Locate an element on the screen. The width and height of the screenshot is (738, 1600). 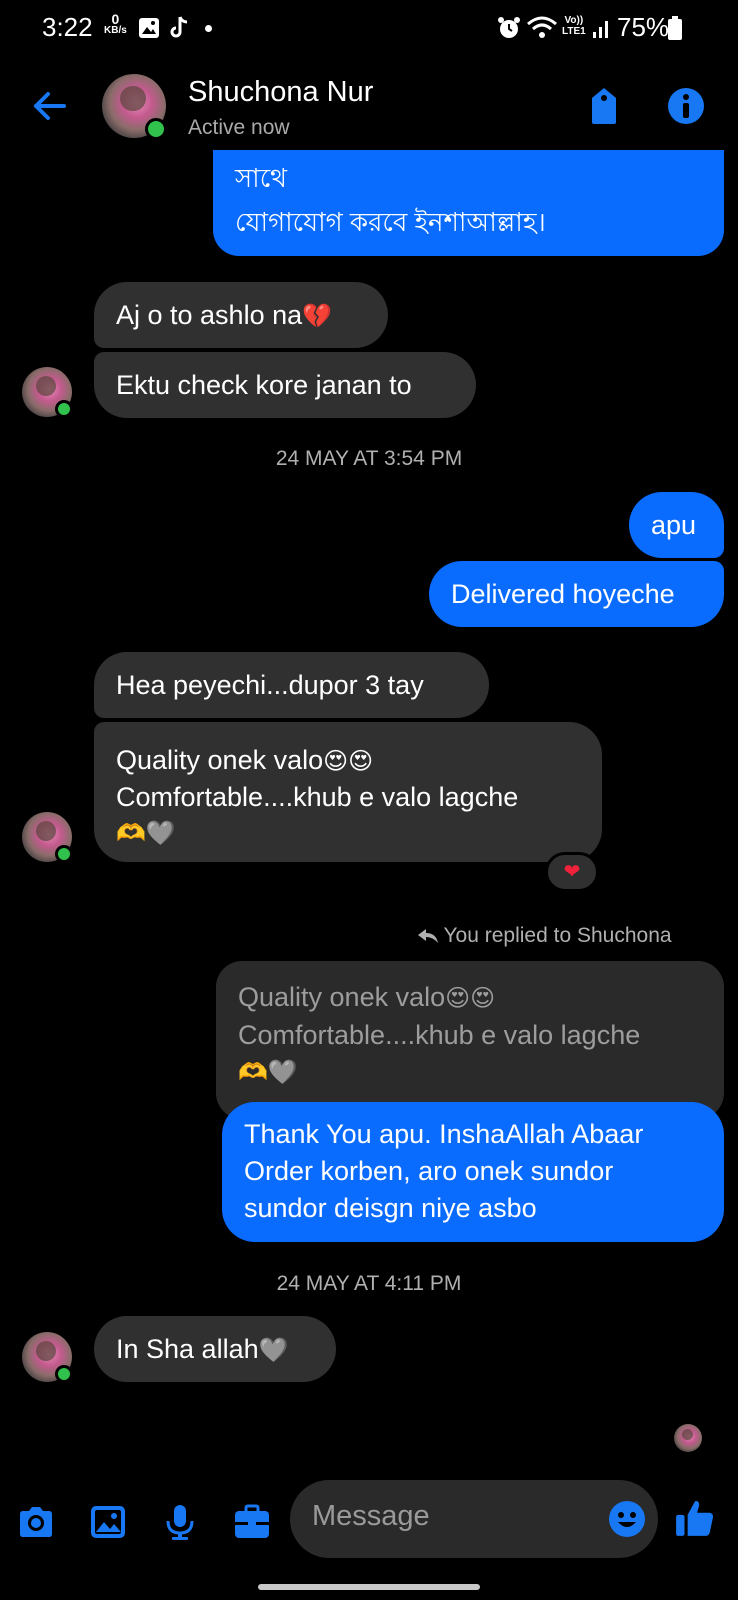
tiktok-icon is located at coordinates (179, 27).